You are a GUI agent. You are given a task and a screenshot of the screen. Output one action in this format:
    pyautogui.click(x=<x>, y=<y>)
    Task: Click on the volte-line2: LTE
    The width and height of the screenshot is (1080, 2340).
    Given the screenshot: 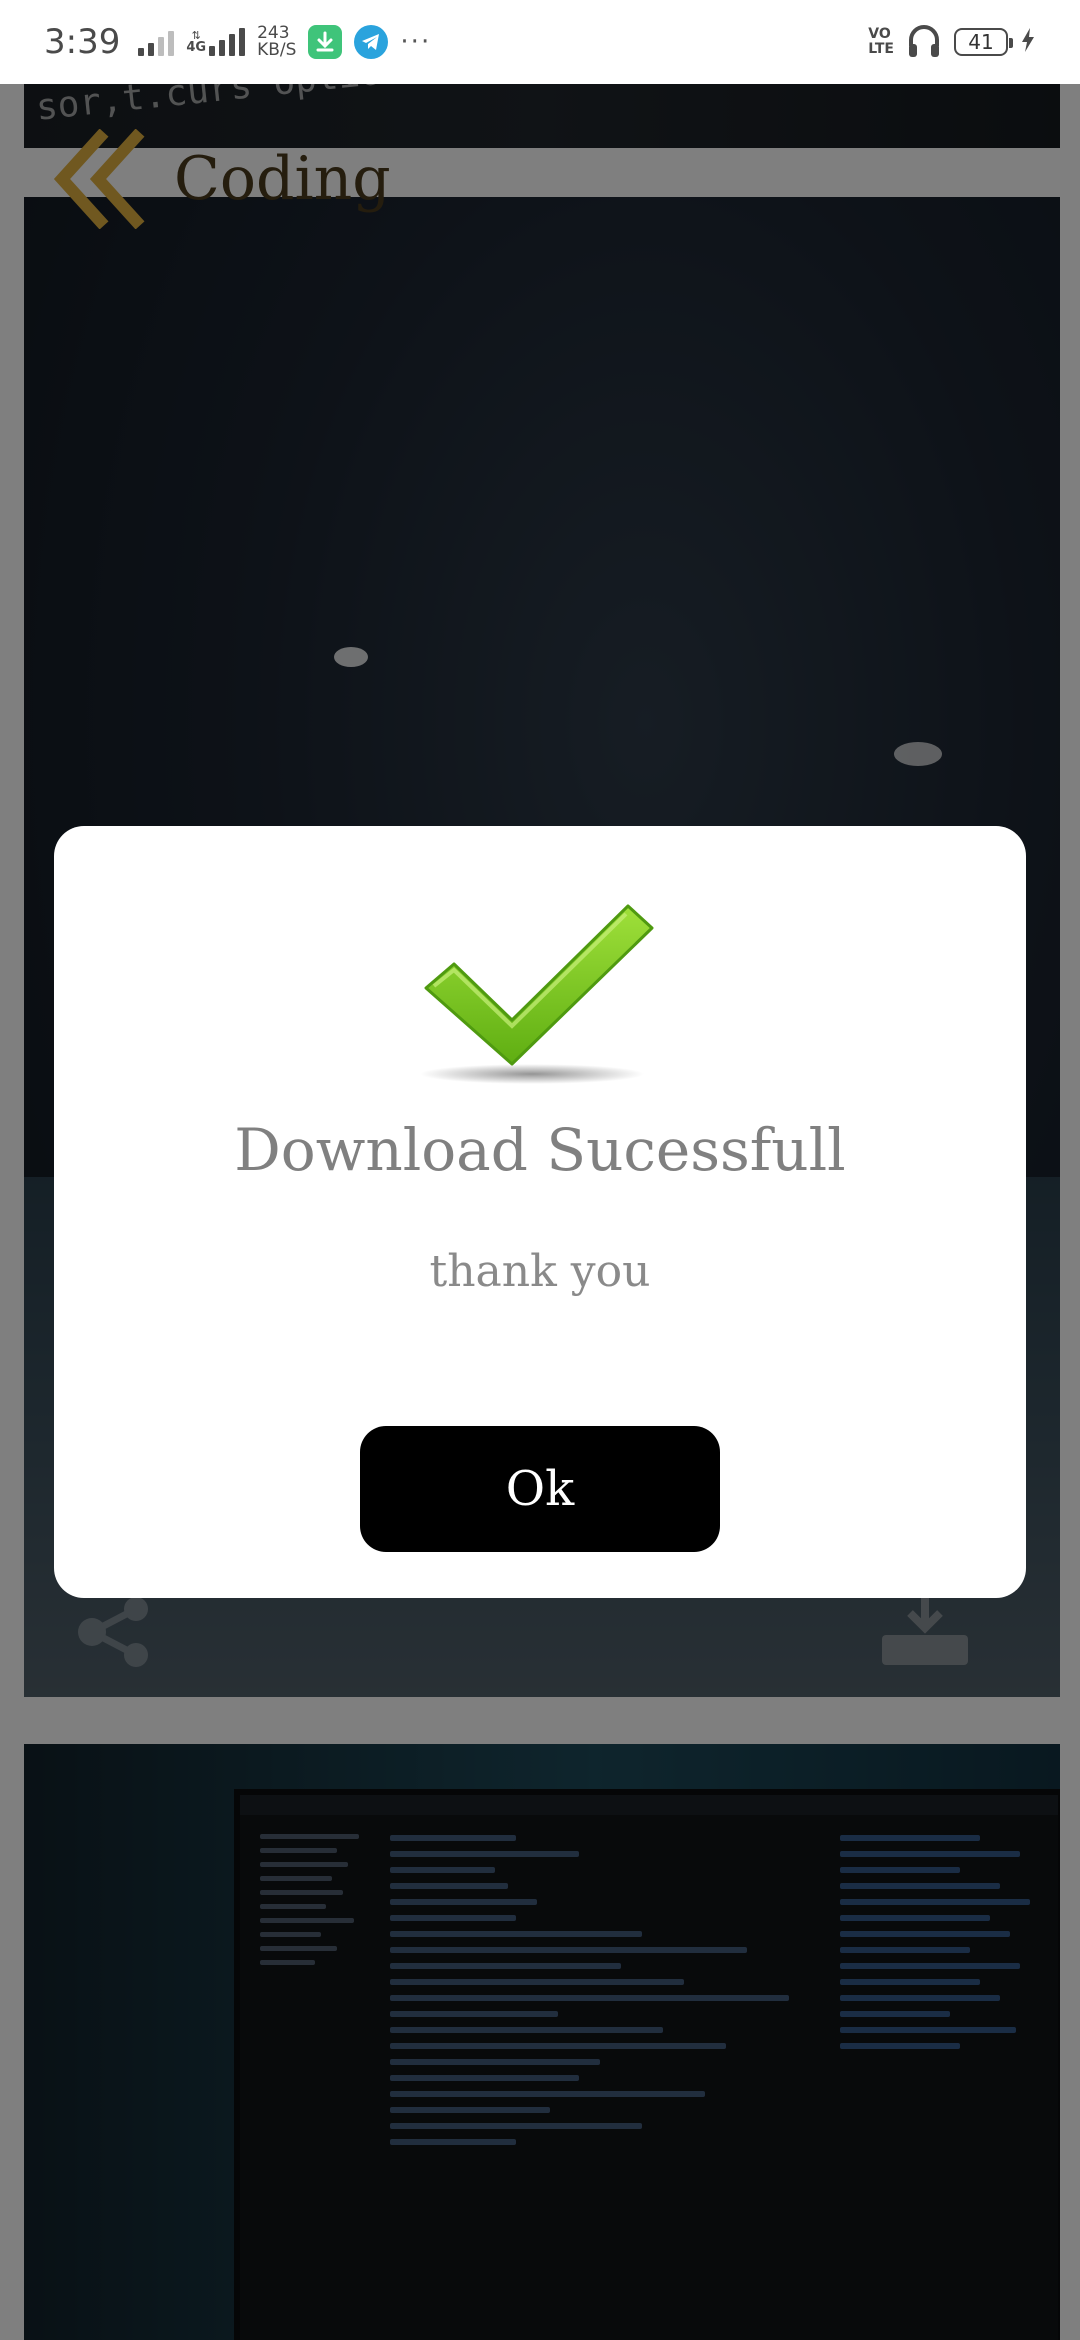 What is the action you would take?
    pyautogui.click(x=881, y=49)
    